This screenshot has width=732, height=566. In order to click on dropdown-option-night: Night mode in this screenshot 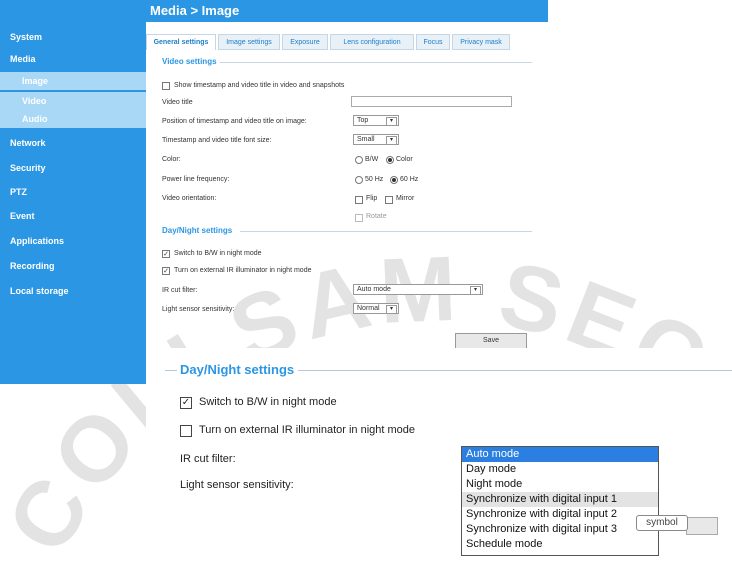, I will do `click(560, 484)`.